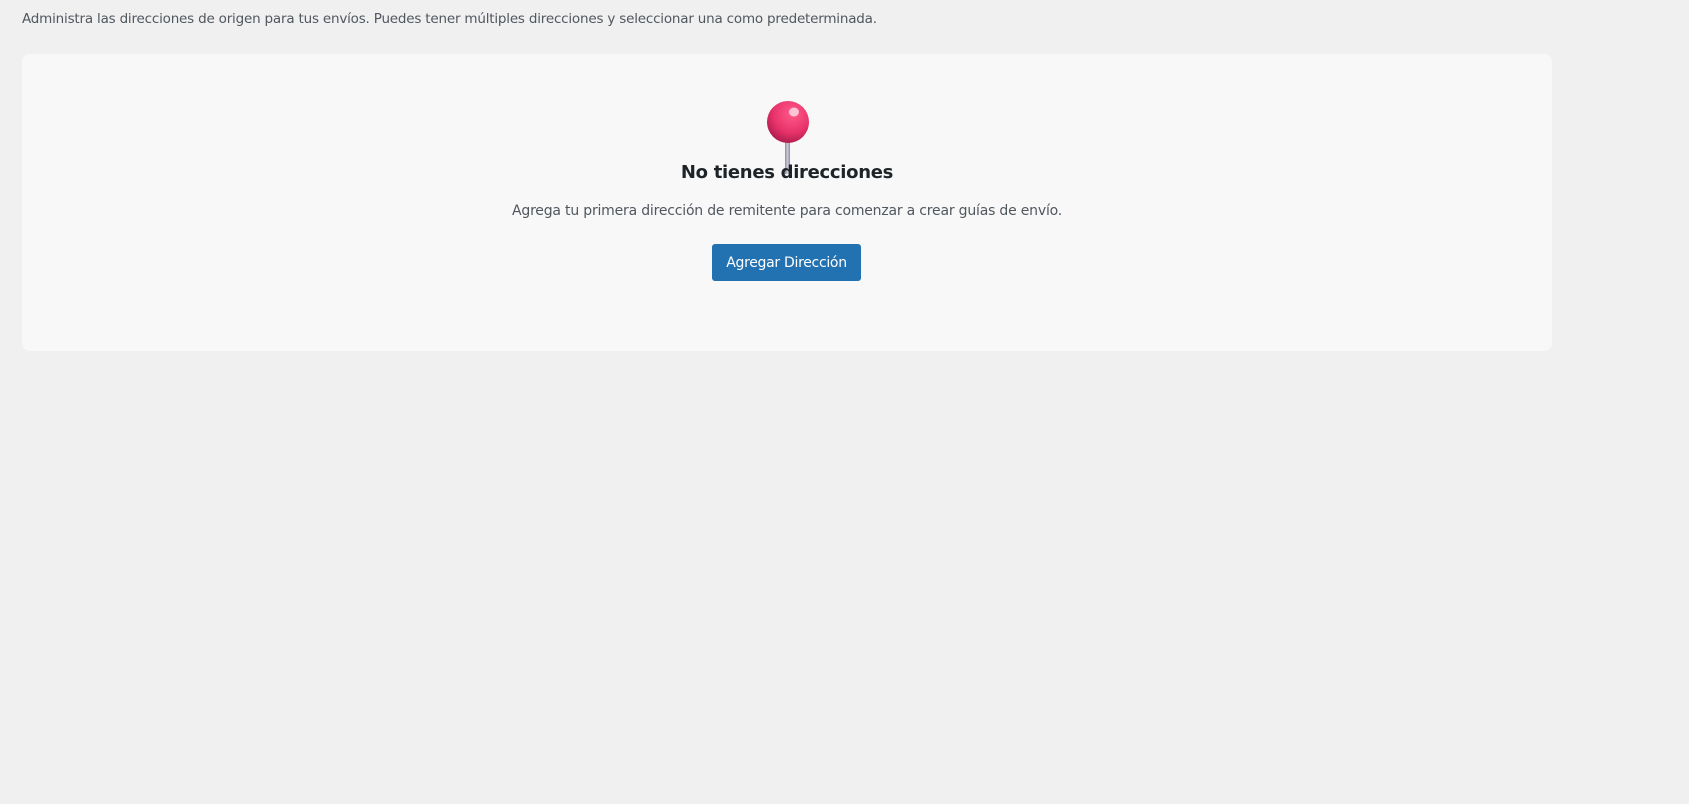 The image size is (1689, 804). Describe the element at coordinates (786, 262) in the screenshot. I see `add-address-button: Agregar Dirección` at that location.